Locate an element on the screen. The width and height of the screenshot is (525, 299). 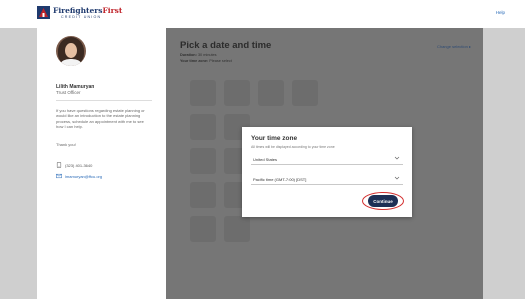
phone-contact: (323) 401-3640 is located at coordinates (74, 165).